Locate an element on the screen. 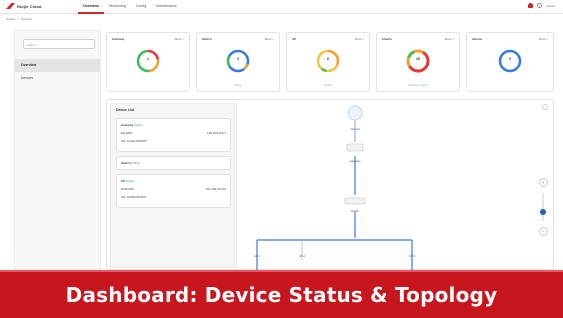 This screenshot has width=563, height=318. device-ip: 192.168.110.1 is located at coordinates (216, 133).